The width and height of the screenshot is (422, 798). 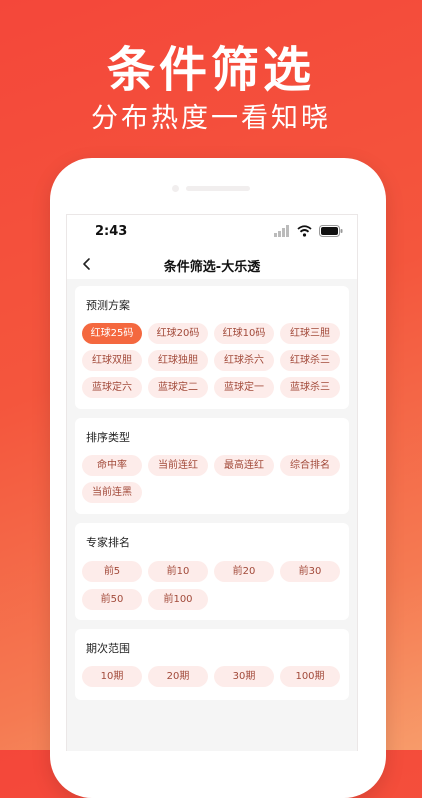 I want to click on hero-title: 条件筛选, so click(x=210, y=70).